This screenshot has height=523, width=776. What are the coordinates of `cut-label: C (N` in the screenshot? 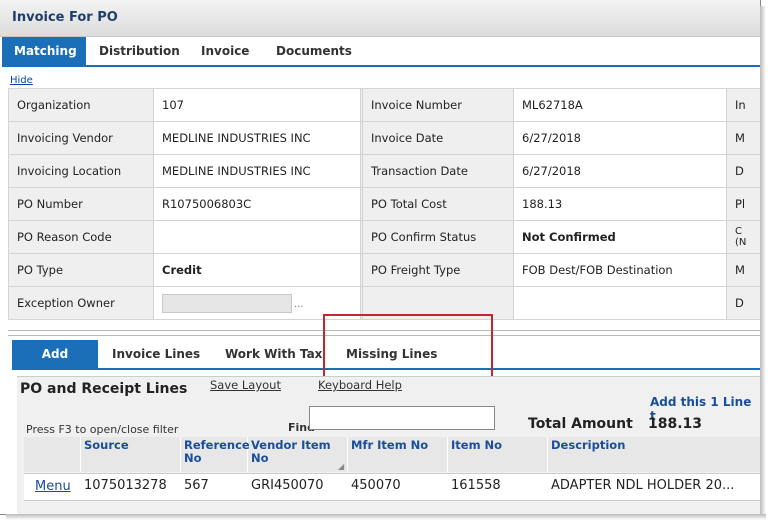 It's located at (743, 237).